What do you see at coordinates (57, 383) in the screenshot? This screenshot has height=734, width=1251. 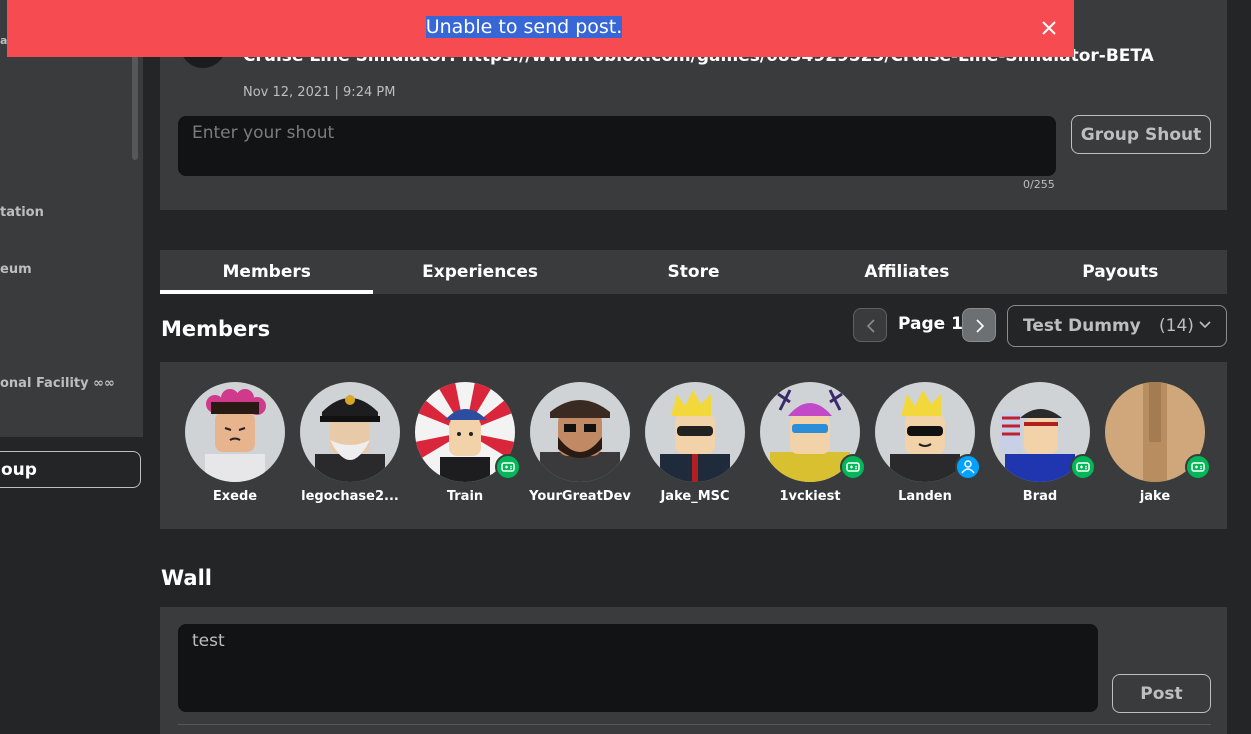 I see `sidebar-item-label: onal Facility ∞∞` at bounding box center [57, 383].